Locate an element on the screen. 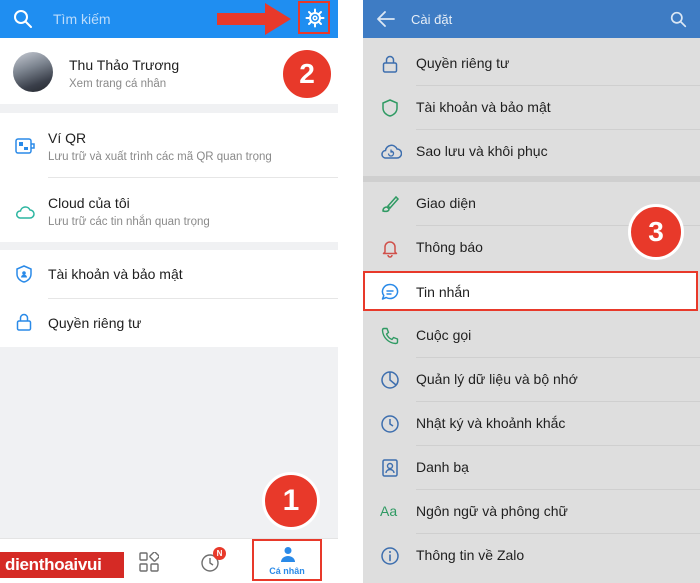 This screenshot has width=700, height=583. account-security-label: Tài khoản và bảo mật is located at coordinates (115, 274).